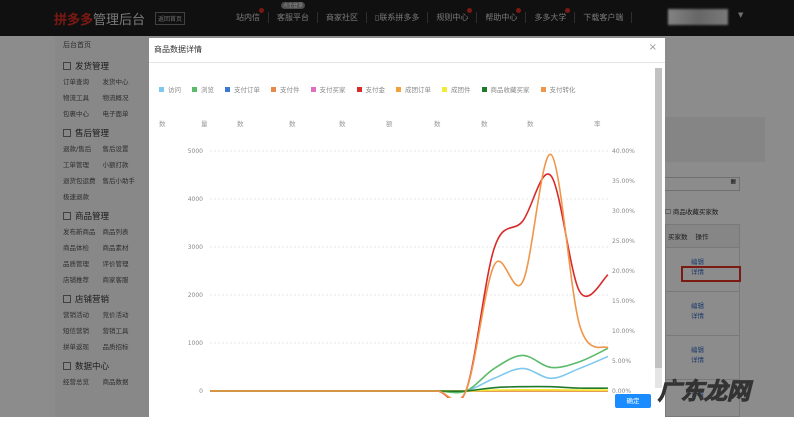 Image resolution: width=794 pixels, height=423 pixels. Describe the element at coordinates (247, 90) in the screenshot. I see `legend-label: 支付订单` at that location.